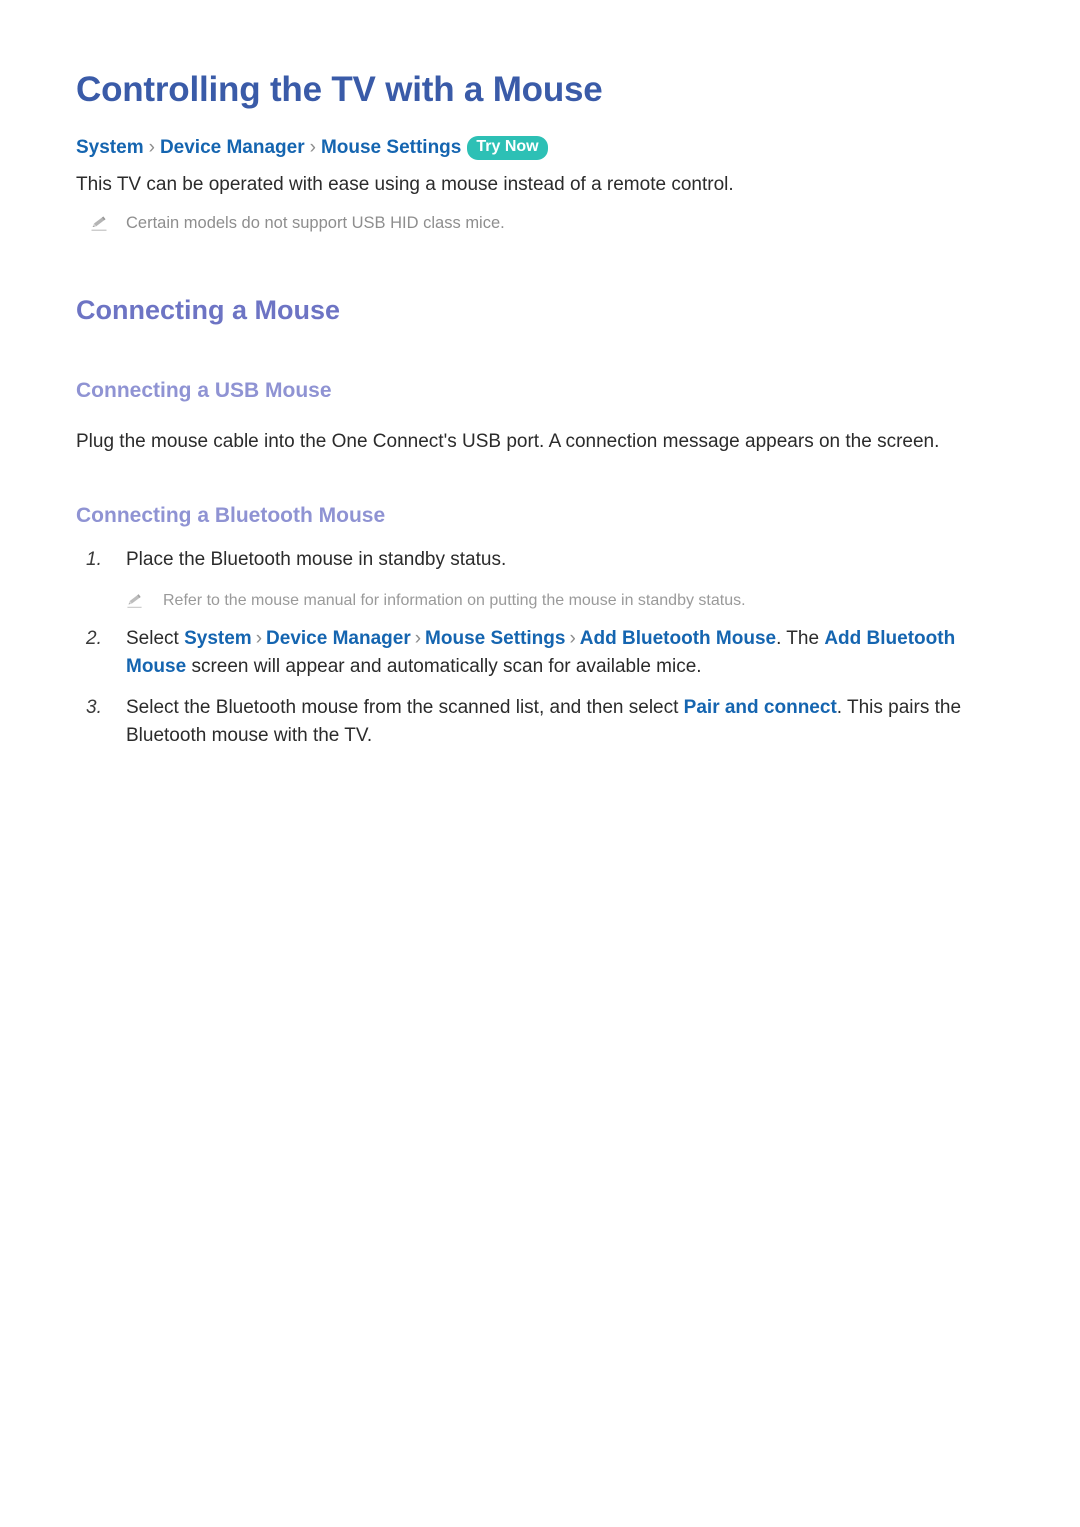 This screenshot has height=1527, width=1080. Describe the element at coordinates (94, 708) in the screenshot. I see `list-item-number: 3.` at that location.